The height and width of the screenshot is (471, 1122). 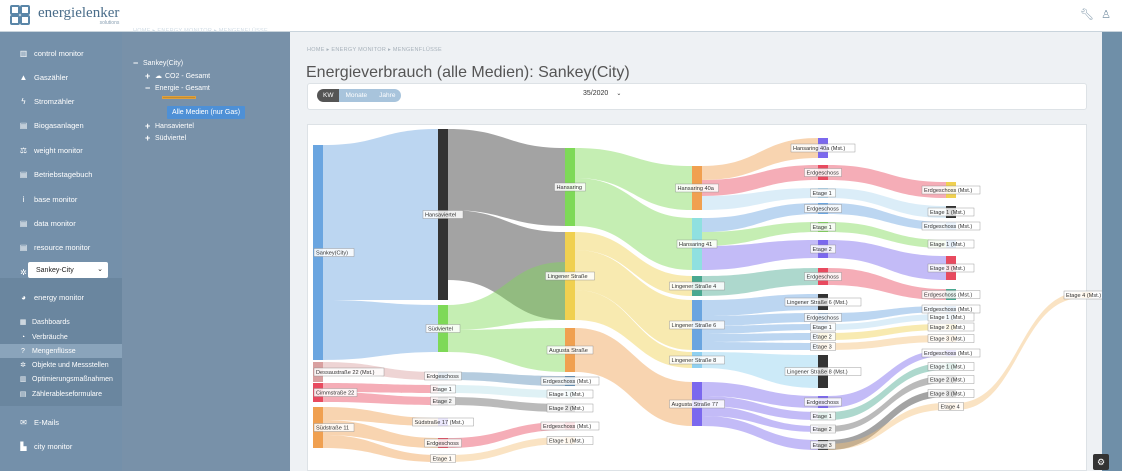 What do you see at coordinates (817, 303) in the screenshot?
I see `sankey-node-label: Lingener Straße 6 (Mst.)` at bounding box center [817, 303].